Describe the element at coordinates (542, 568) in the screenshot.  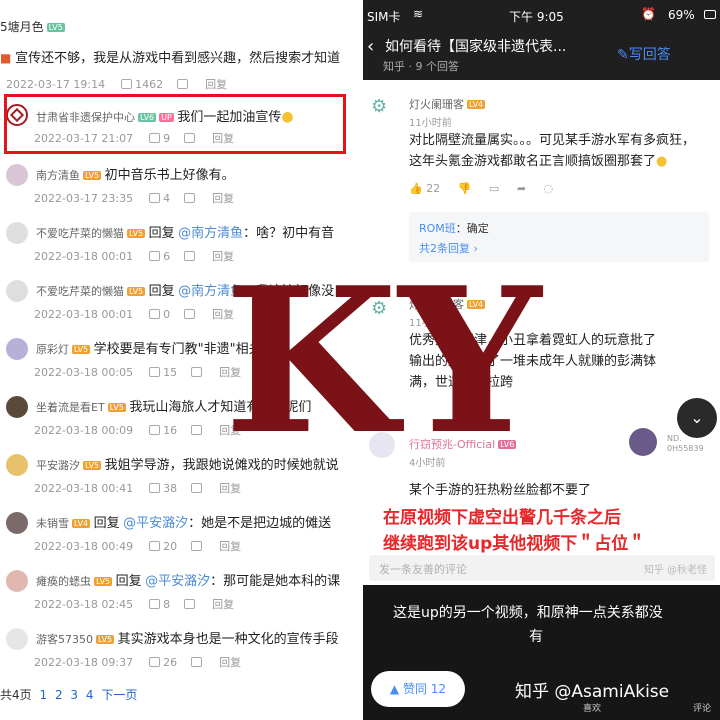
I see `comment-input: 发一条友善的评论 知乎 @秋老怪` at that location.